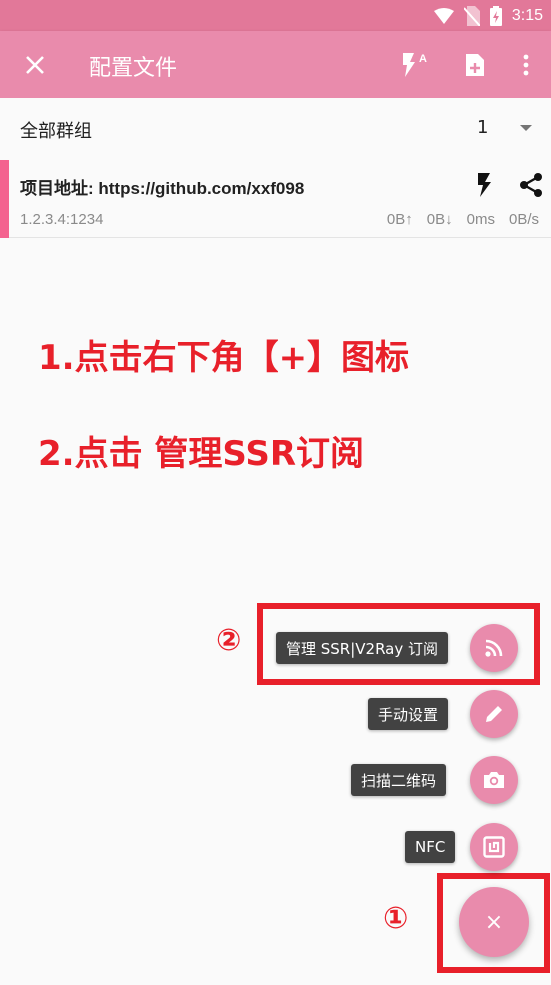 The width and height of the screenshot is (551, 985). I want to click on marker-1: ①, so click(396, 918).